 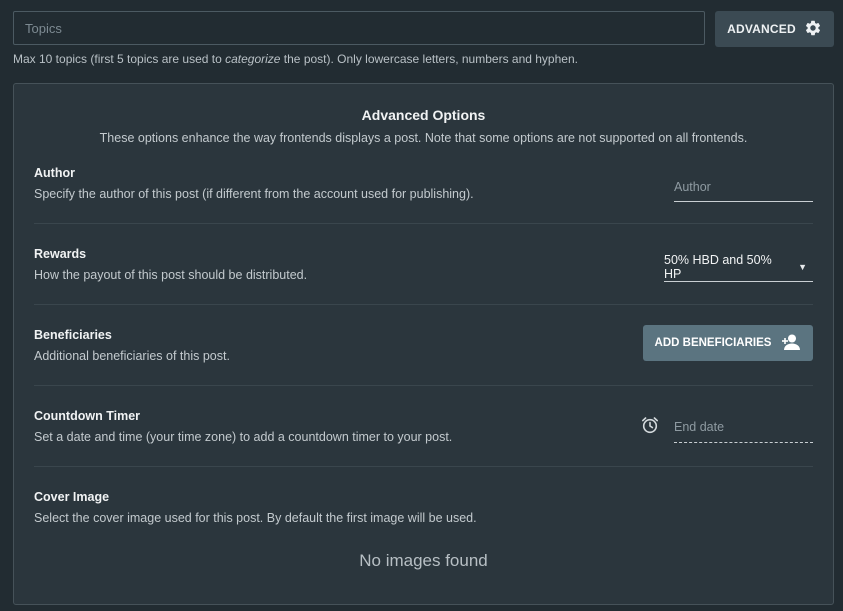 I want to click on end-date-input, so click(x=743, y=427).